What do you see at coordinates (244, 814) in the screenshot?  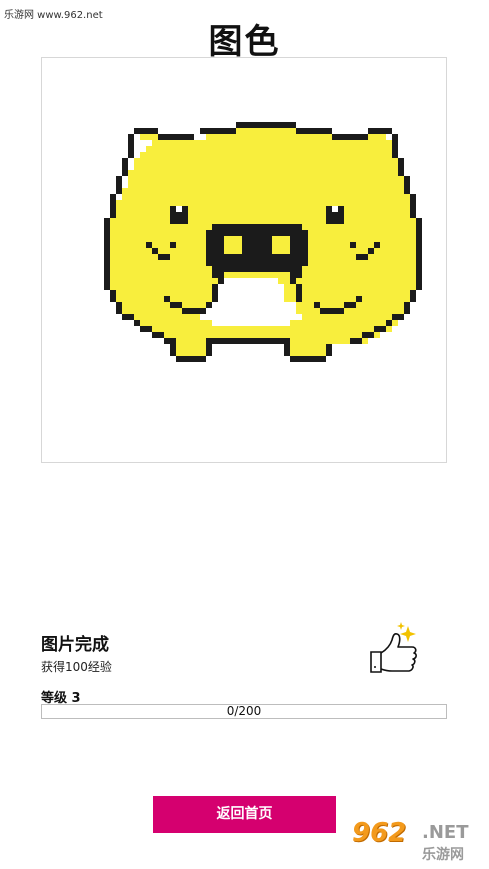 I see `return-home-button: 返回首页` at bounding box center [244, 814].